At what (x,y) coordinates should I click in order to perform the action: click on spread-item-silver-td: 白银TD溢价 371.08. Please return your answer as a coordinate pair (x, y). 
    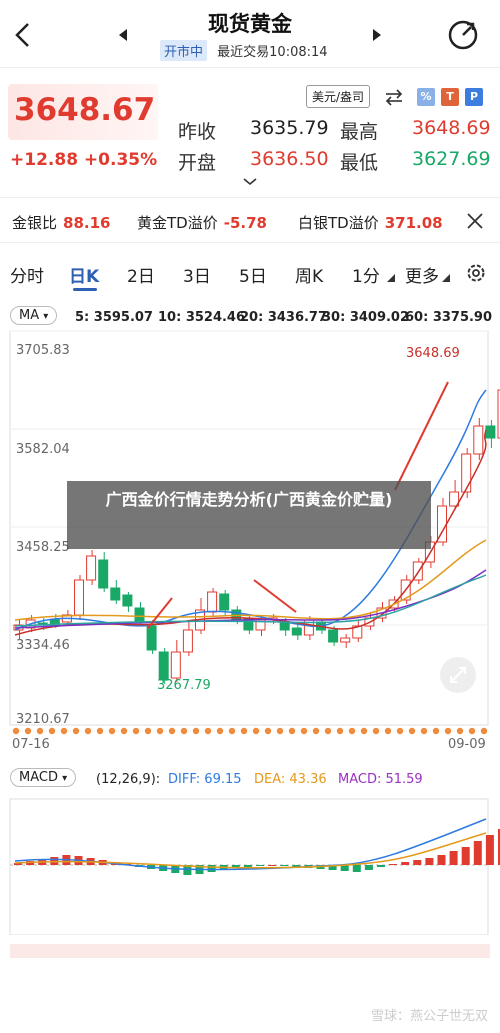
    Looking at the image, I should click on (370, 222).